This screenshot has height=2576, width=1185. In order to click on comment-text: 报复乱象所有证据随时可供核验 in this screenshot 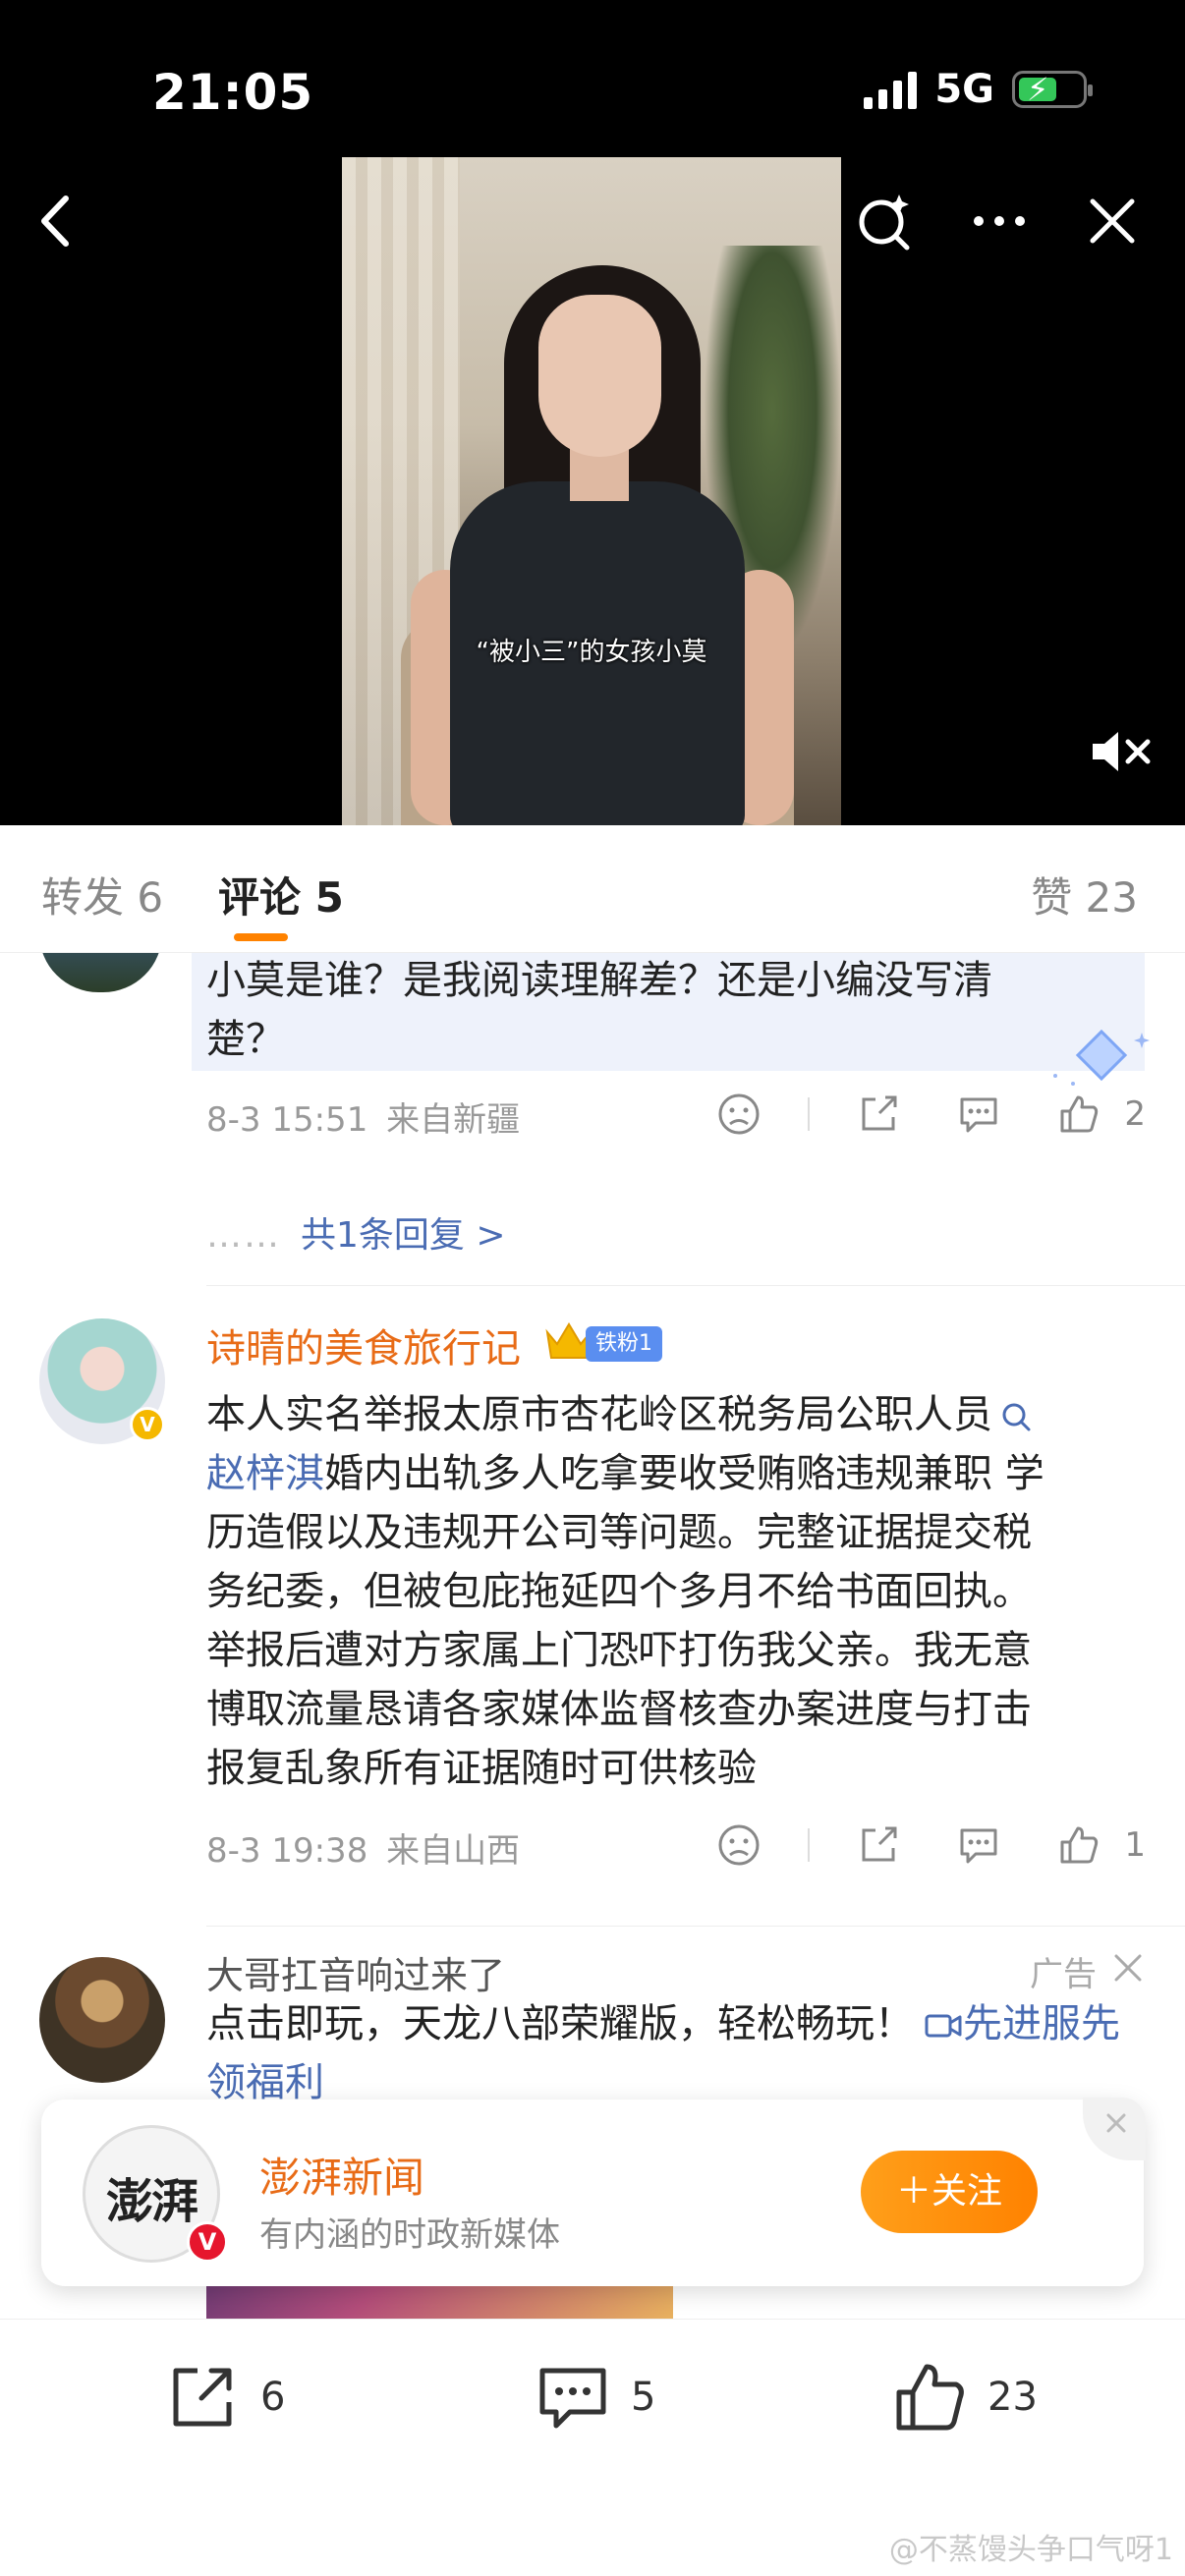, I will do `click(482, 1768)`.